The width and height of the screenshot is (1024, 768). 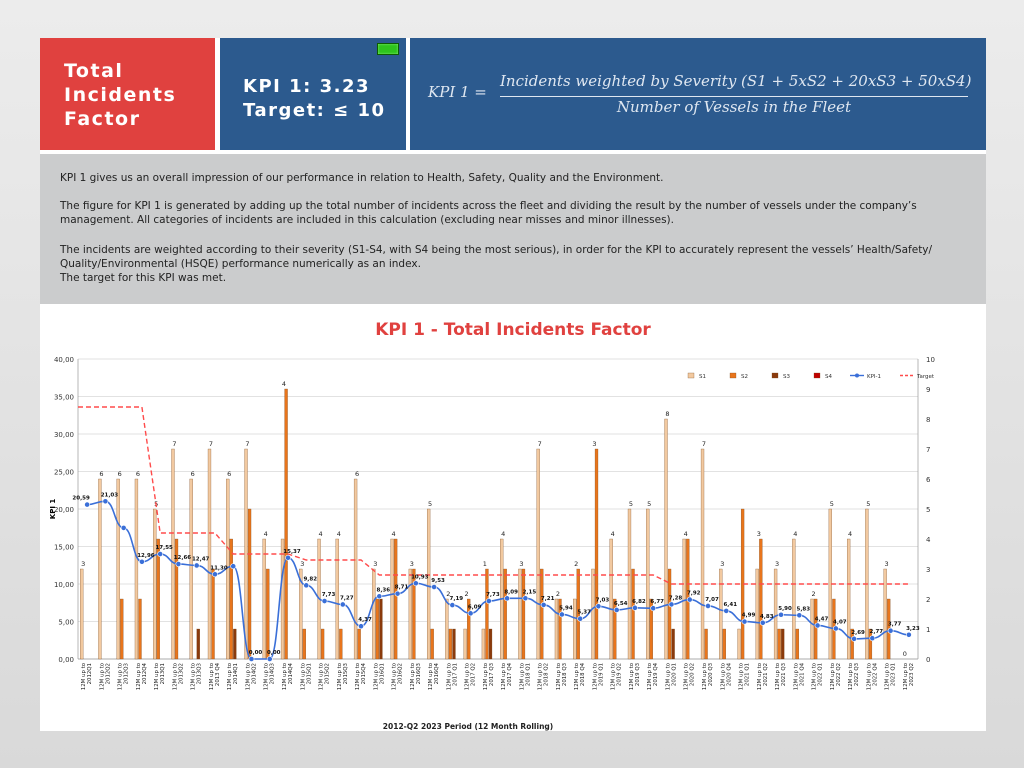 What do you see at coordinates (485, 564) in the screenshot?
I see `bar-count-label: 1` at bounding box center [485, 564].